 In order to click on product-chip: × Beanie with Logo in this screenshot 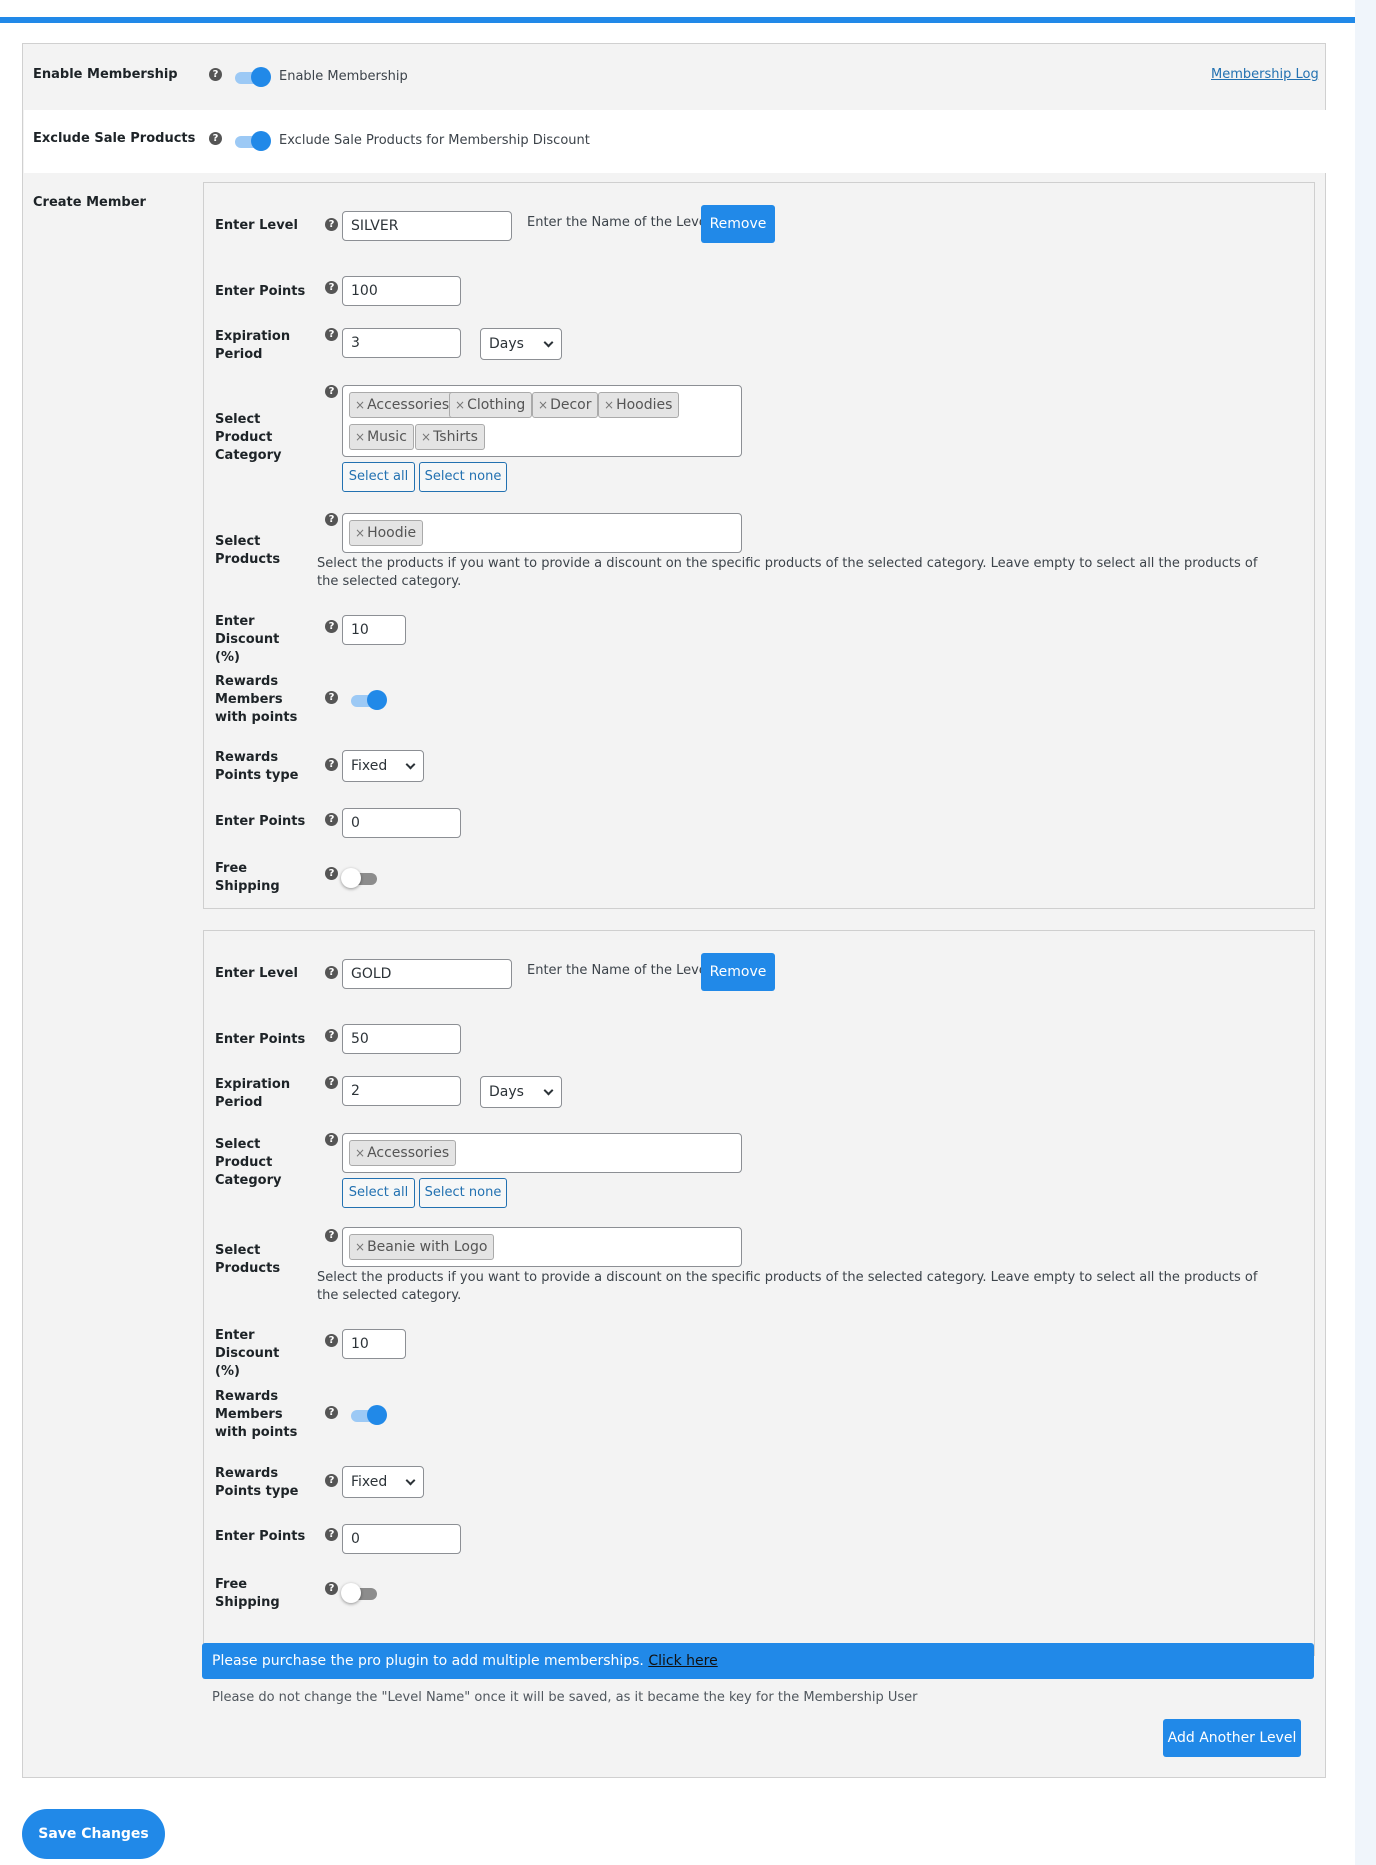, I will do `click(422, 1247)`.